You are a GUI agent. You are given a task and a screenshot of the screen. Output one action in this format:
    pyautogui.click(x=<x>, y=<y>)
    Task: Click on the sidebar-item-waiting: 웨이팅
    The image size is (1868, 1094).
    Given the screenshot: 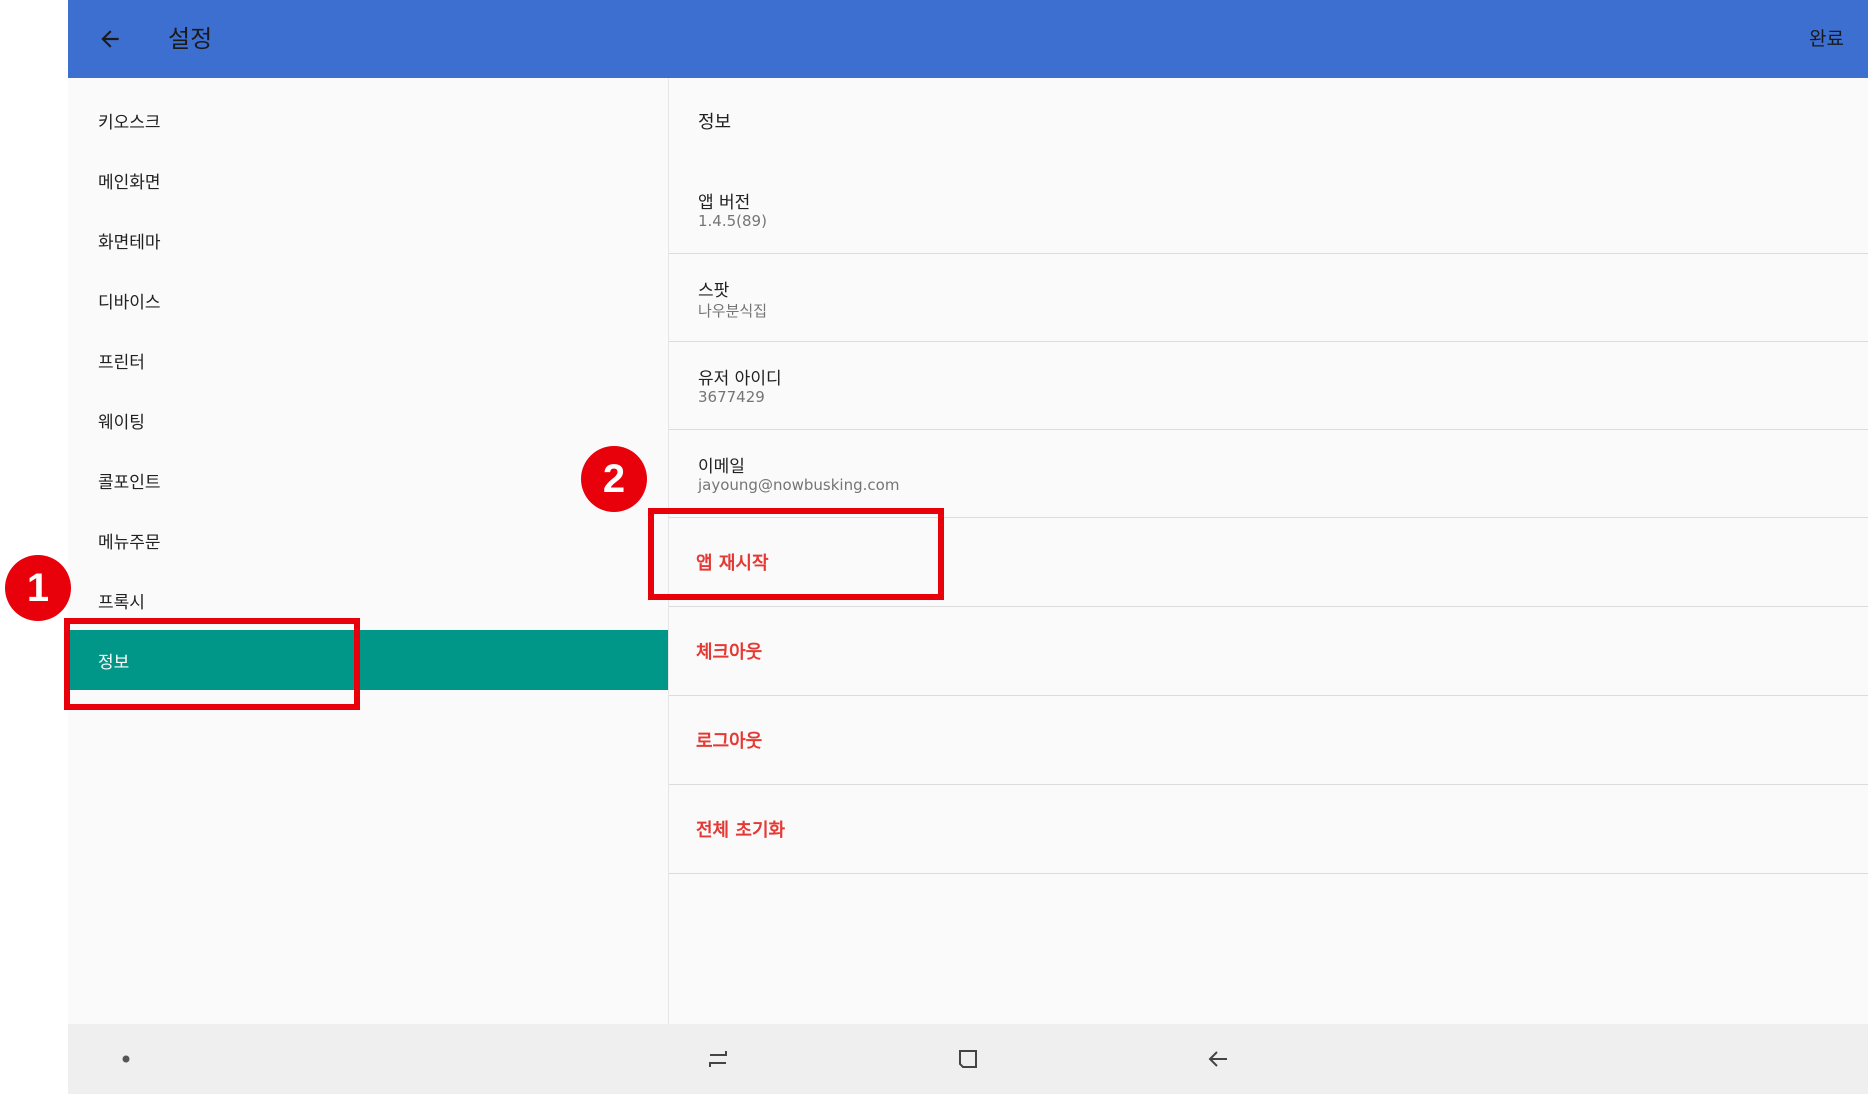 What is the action you would take?
    pyautogui.click(x=368, y=420)
    